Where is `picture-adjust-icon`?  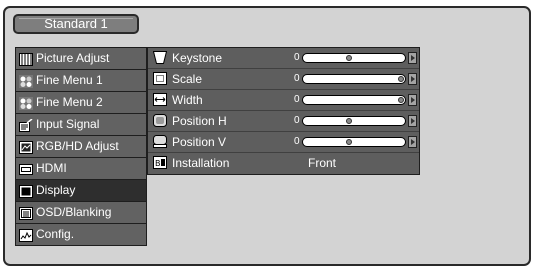 picture-adjust-icon is located at coordinates (26, 59).